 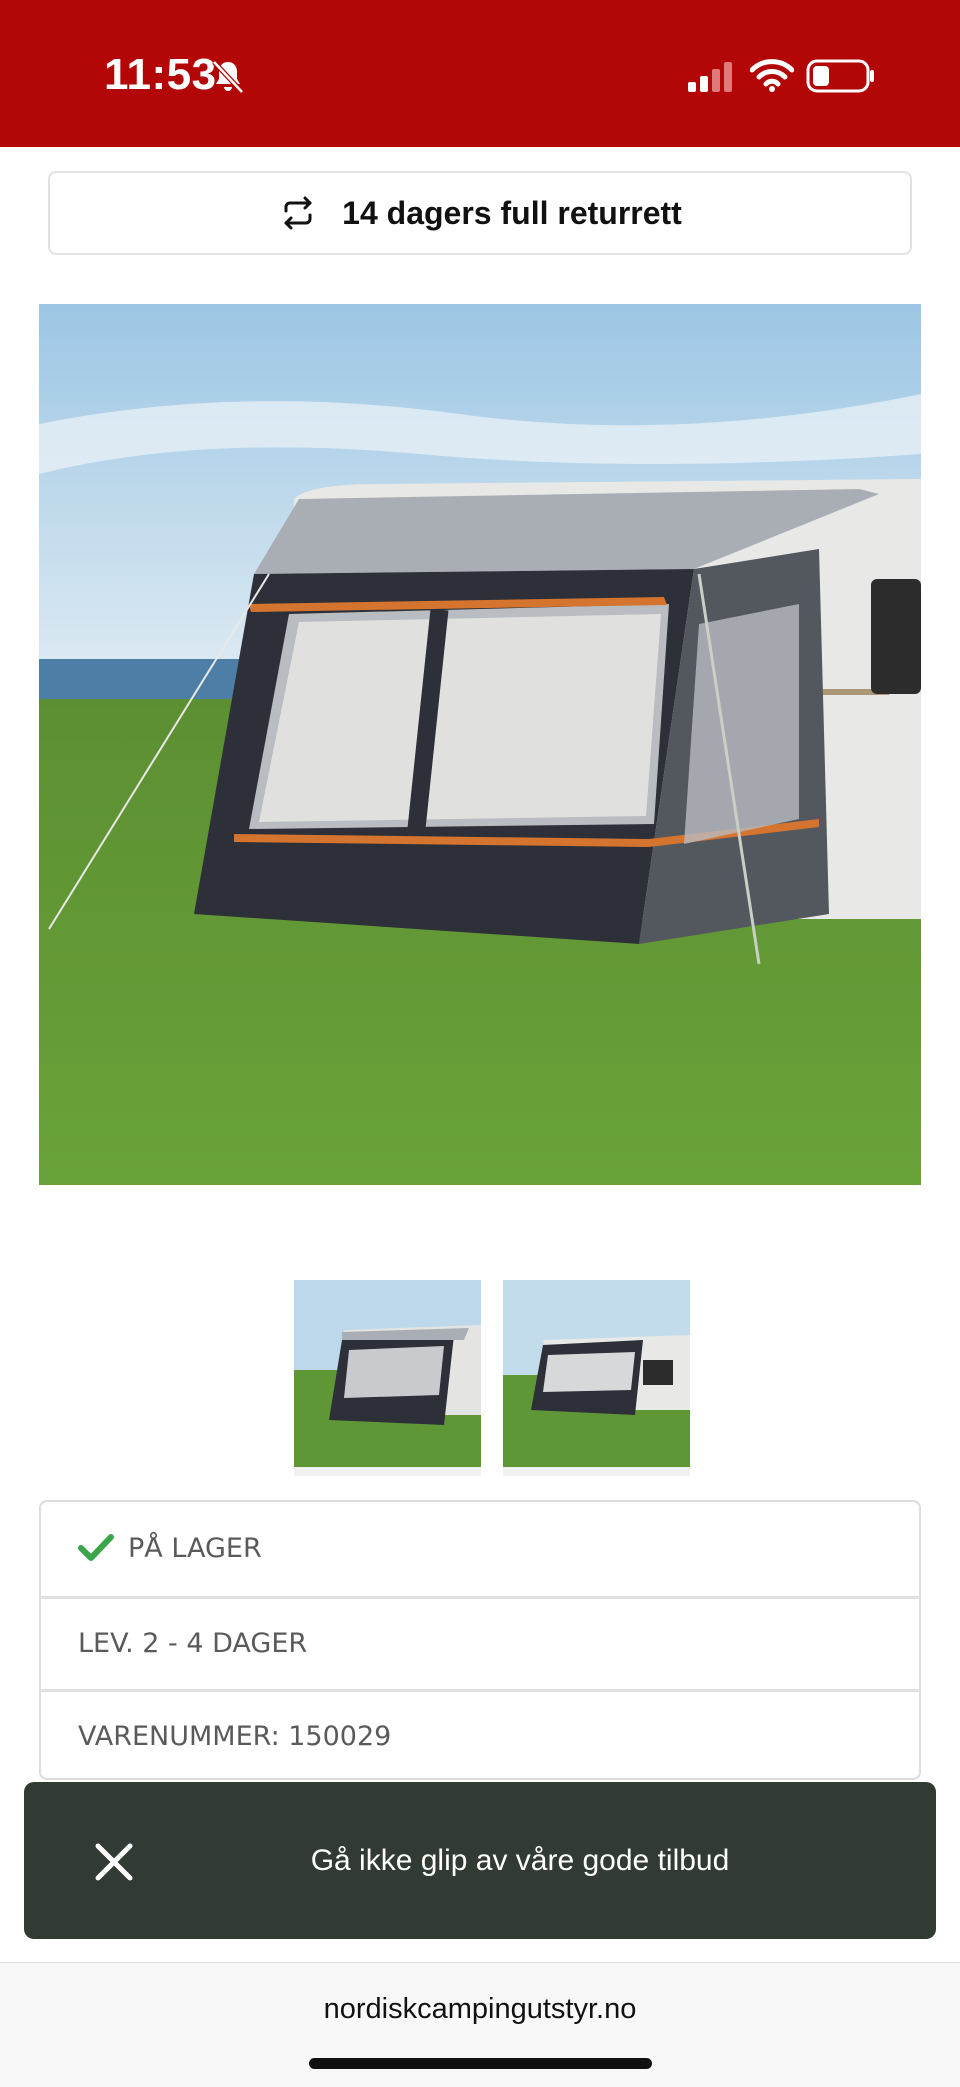 What do you see at coordinates (520, 1860) in the screenshot?
I see `toast-message: Gå ikke glip av våre gode tilbud` at bounding box center [520, 1860].